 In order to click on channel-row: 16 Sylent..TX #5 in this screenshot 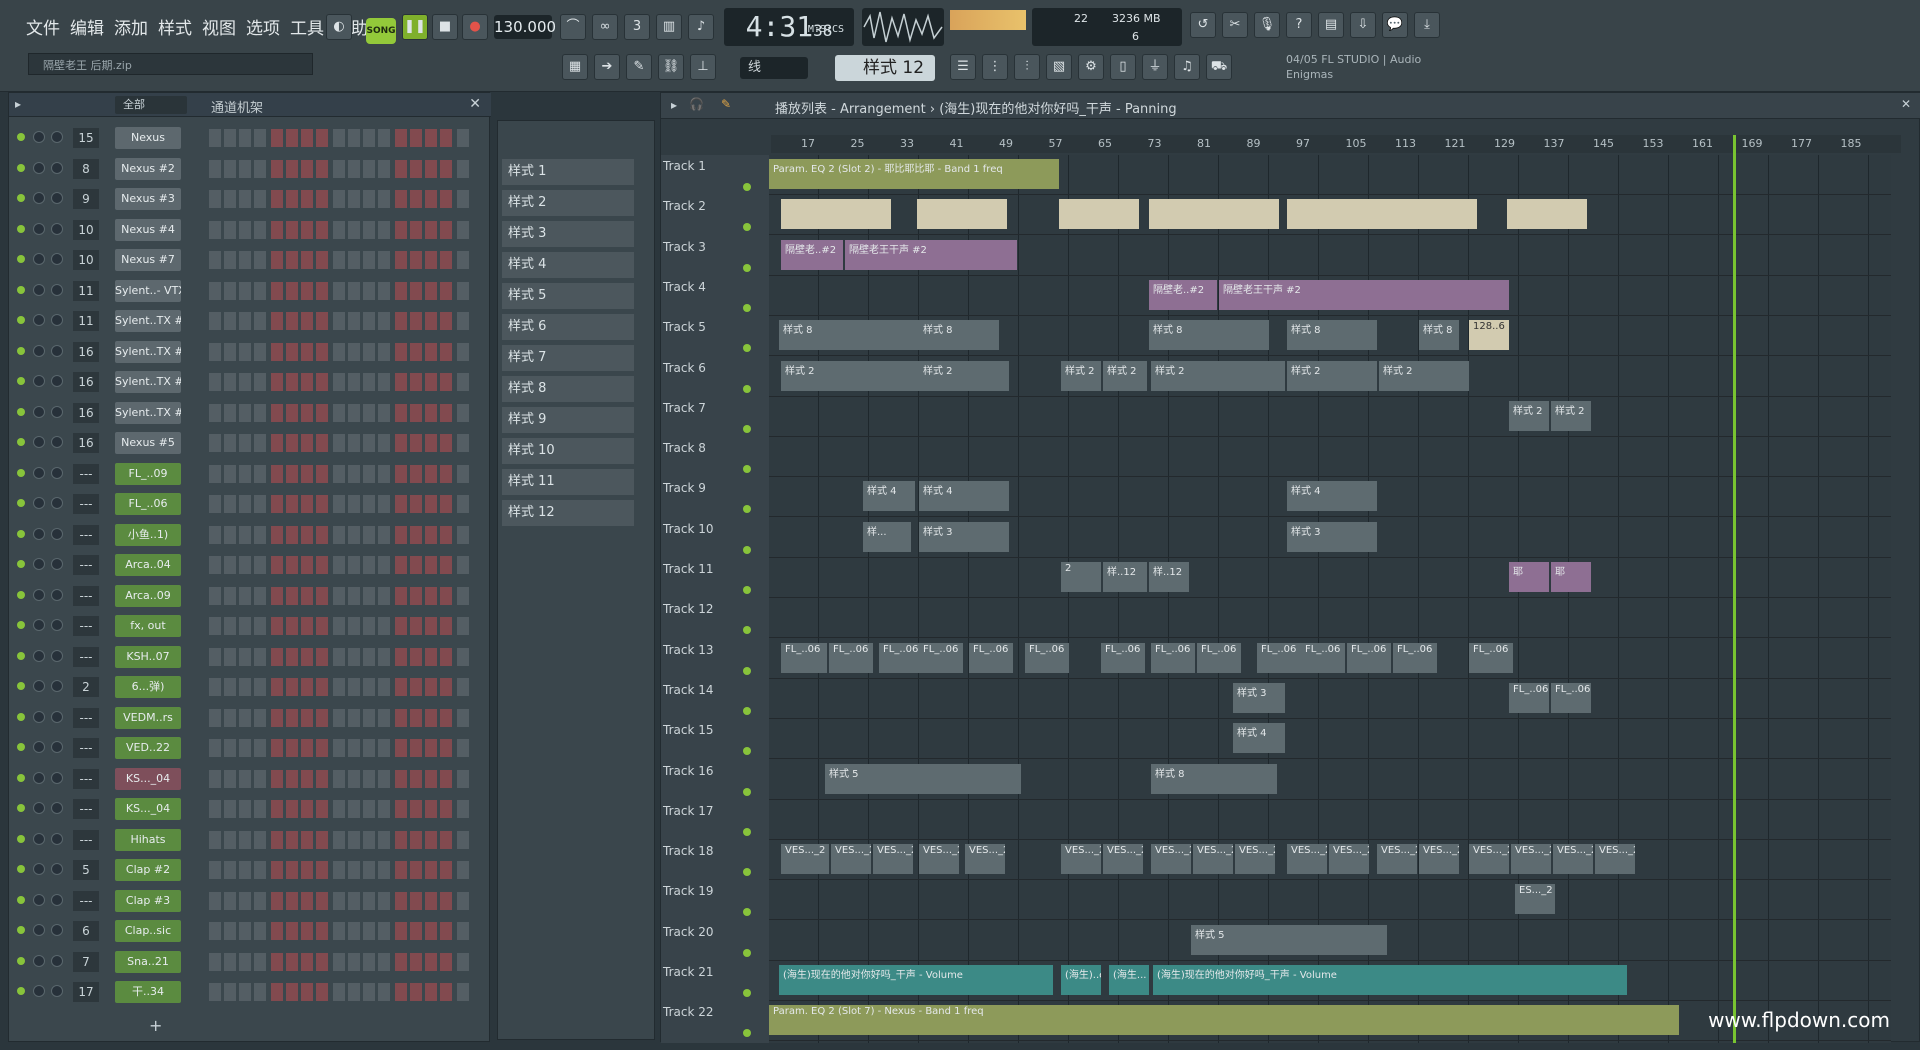, I will do `click(244, 382)`.